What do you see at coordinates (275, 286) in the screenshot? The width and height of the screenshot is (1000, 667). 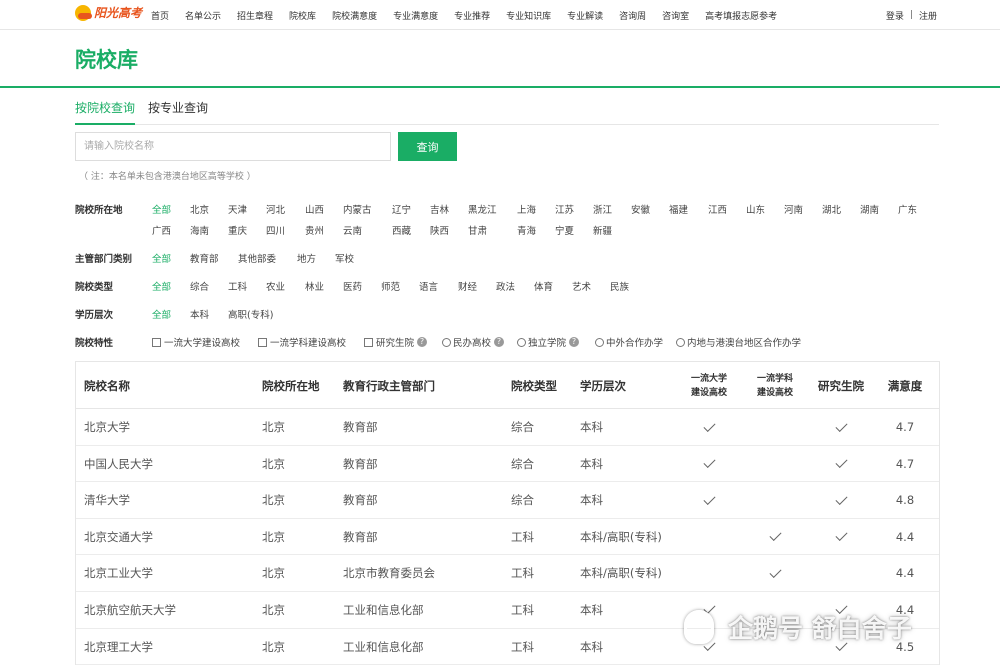 I see `filter-option-type: 农业` at bounding box center [275, 286].